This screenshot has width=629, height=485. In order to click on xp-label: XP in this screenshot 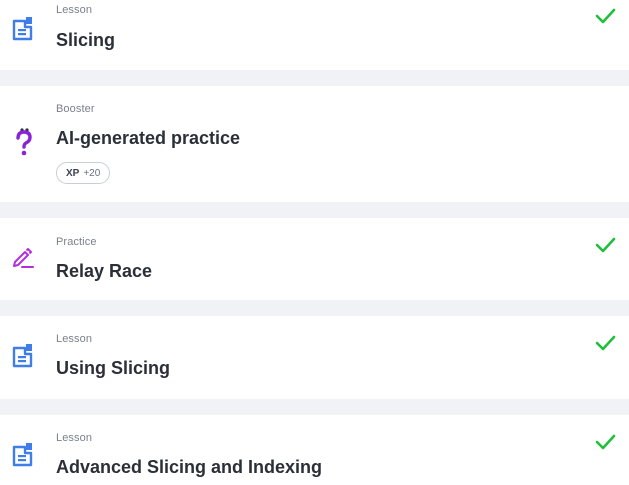, I will do `click(73, 173)`.